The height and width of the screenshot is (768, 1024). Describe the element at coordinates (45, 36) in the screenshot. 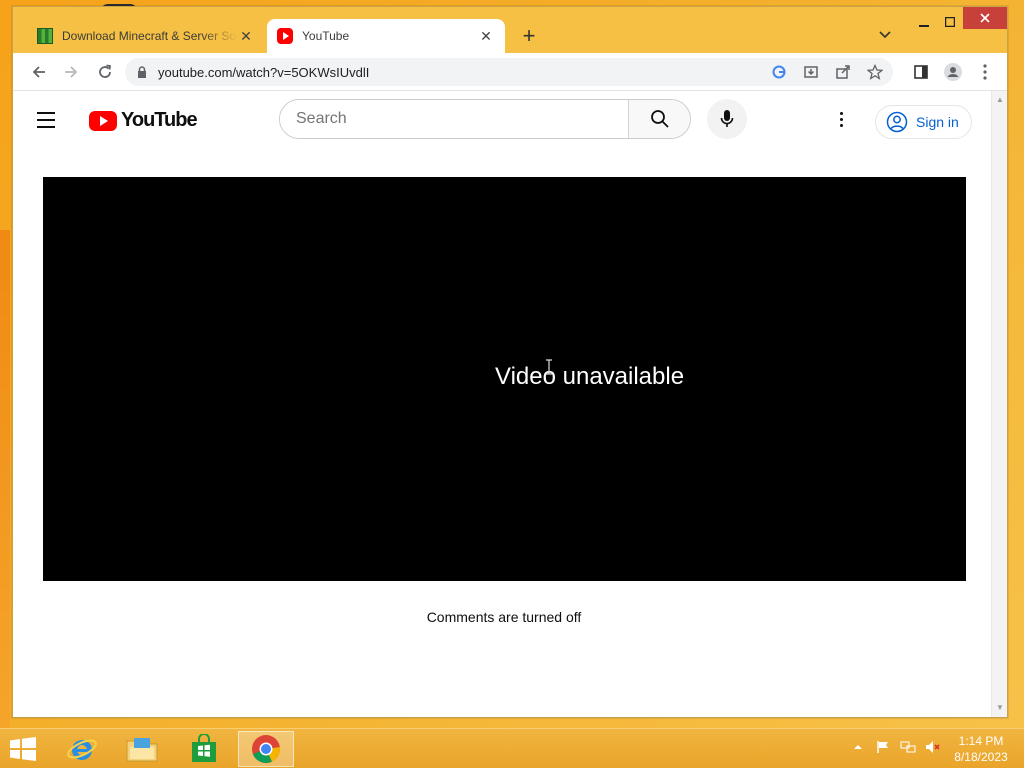

I see `minecraft-icon` at that location.